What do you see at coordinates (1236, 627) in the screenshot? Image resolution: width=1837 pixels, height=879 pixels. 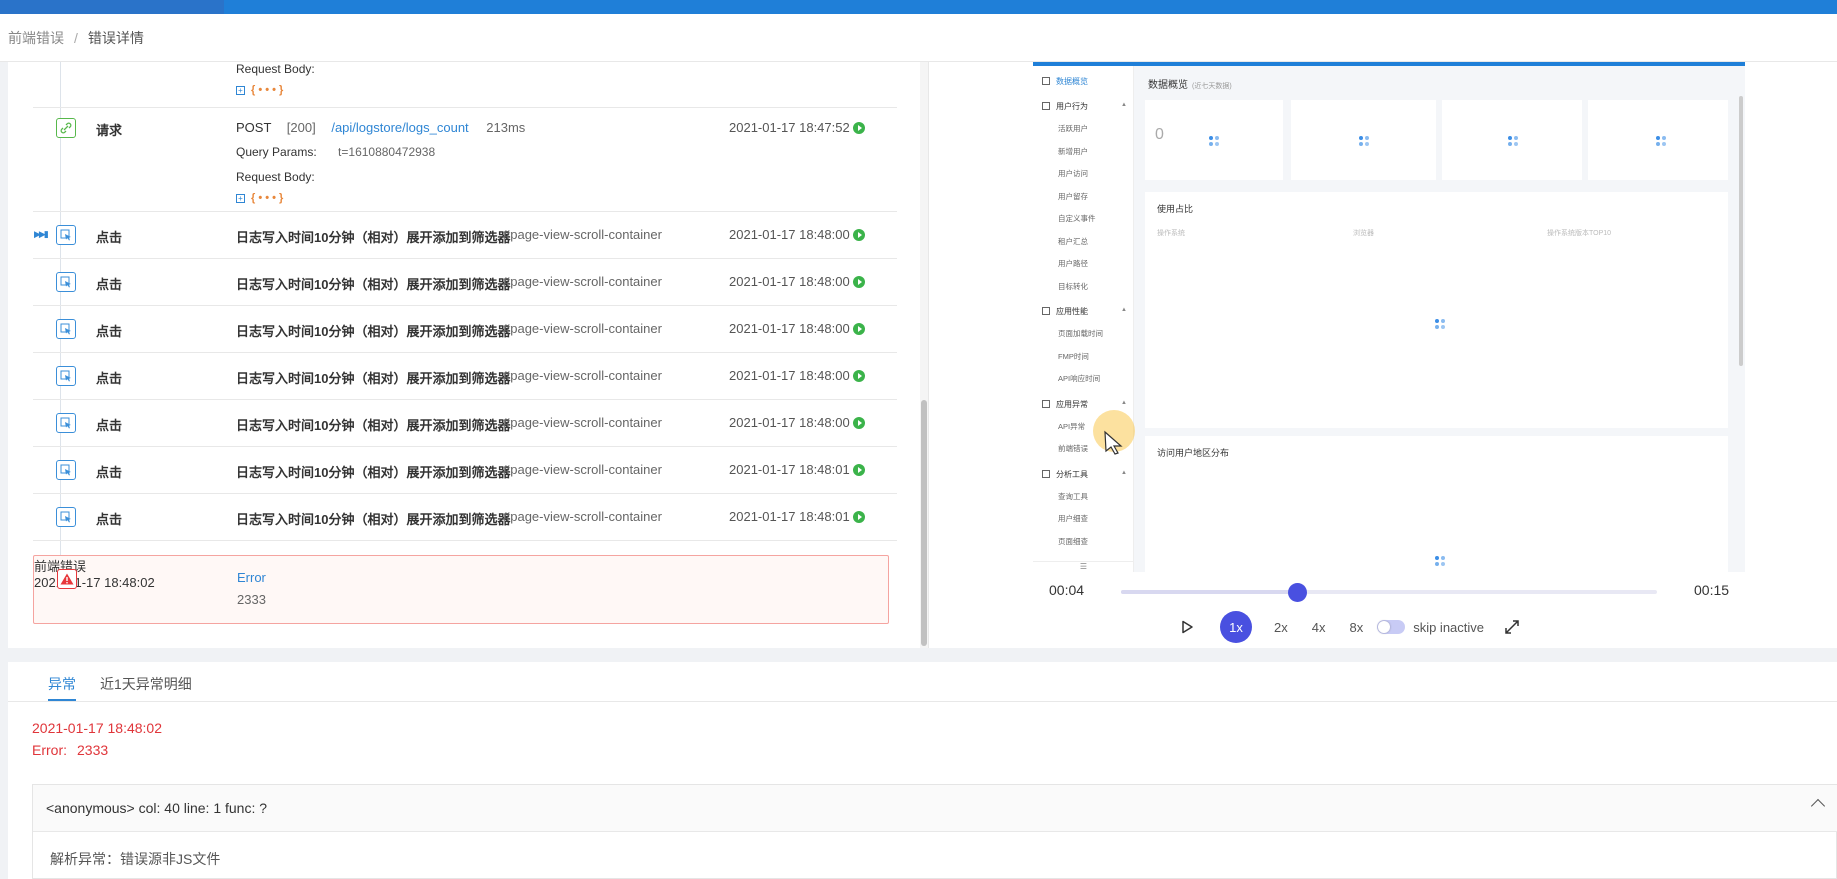 I see `speed-1x-button: 1x` at bounding box center [1236, 627].